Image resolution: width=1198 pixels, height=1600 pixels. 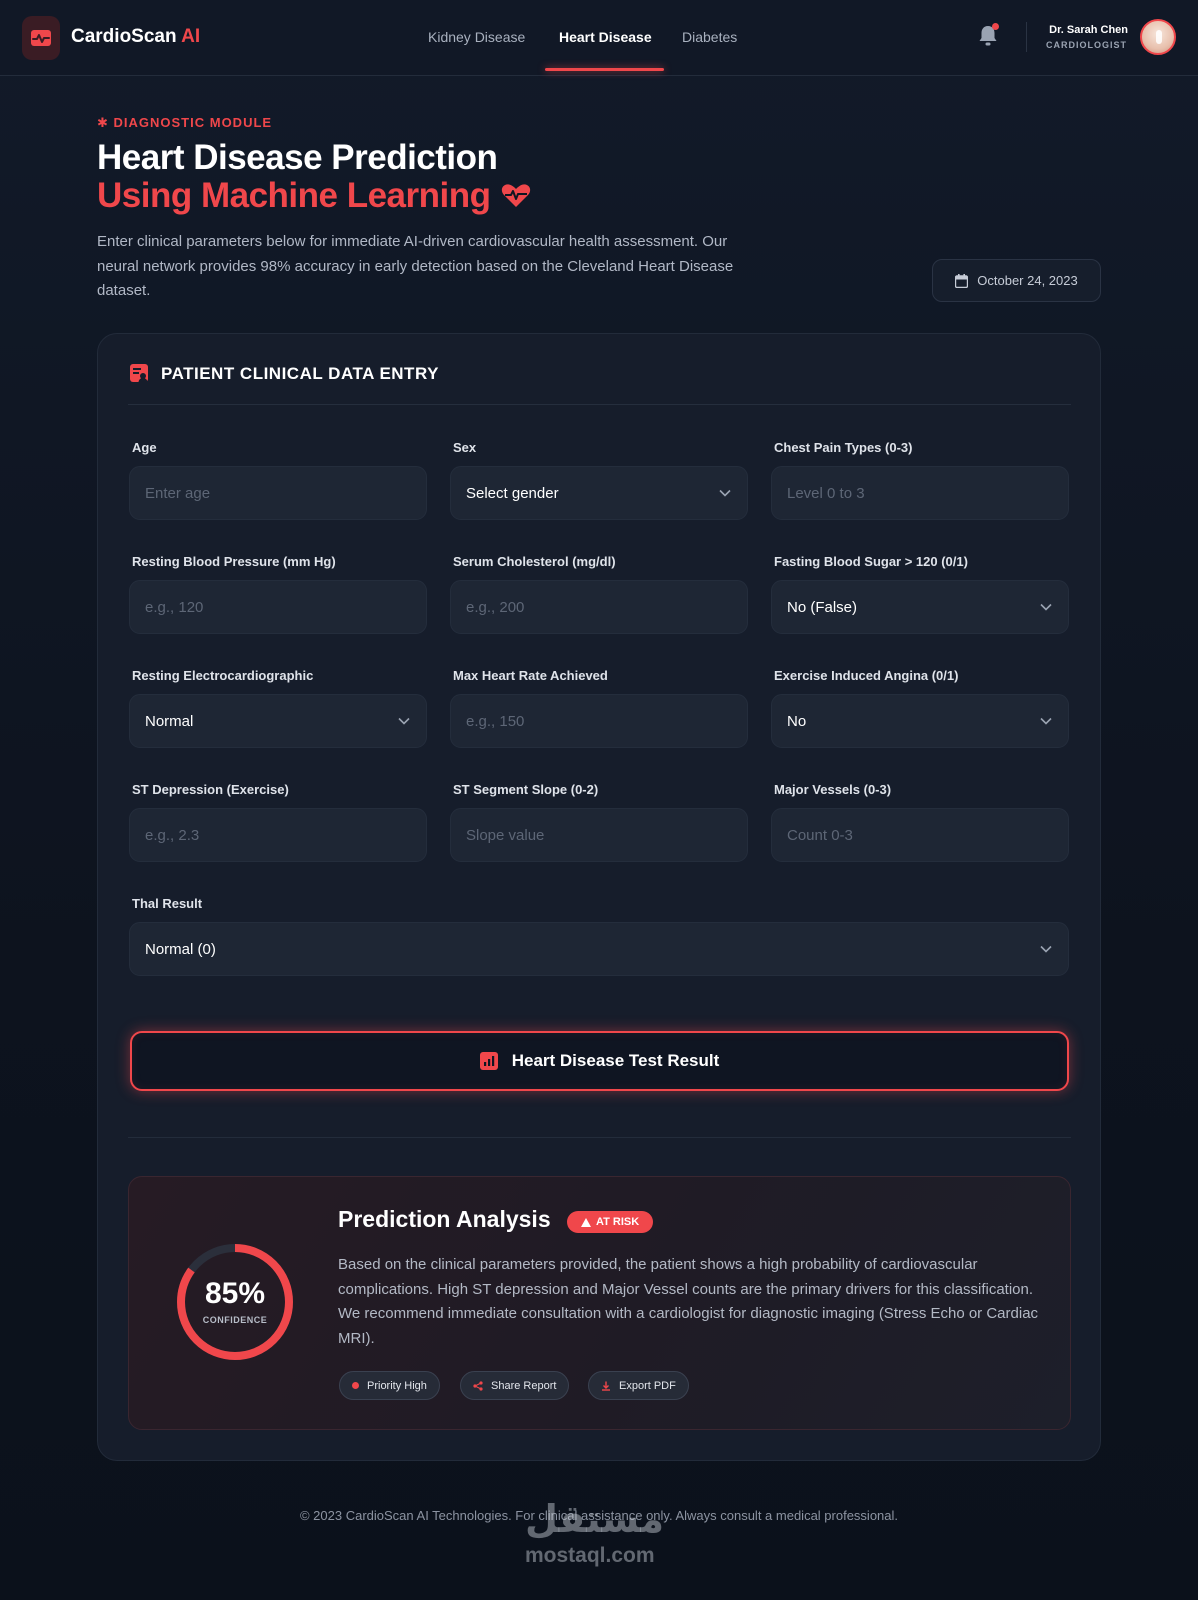 I want to click on st-slope-label: ST Segment Slope (0-2), so click(x=526, y=789).